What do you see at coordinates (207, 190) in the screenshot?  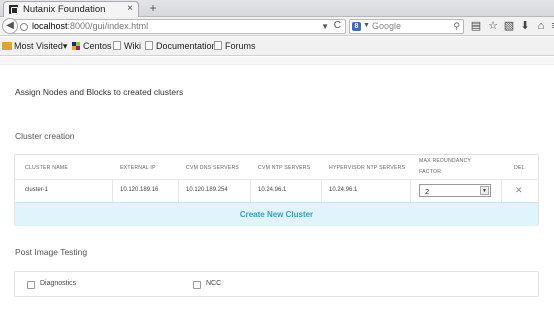 I see `cvm-dns-field: 10.120.189.254` at bounding box center [207, 190].